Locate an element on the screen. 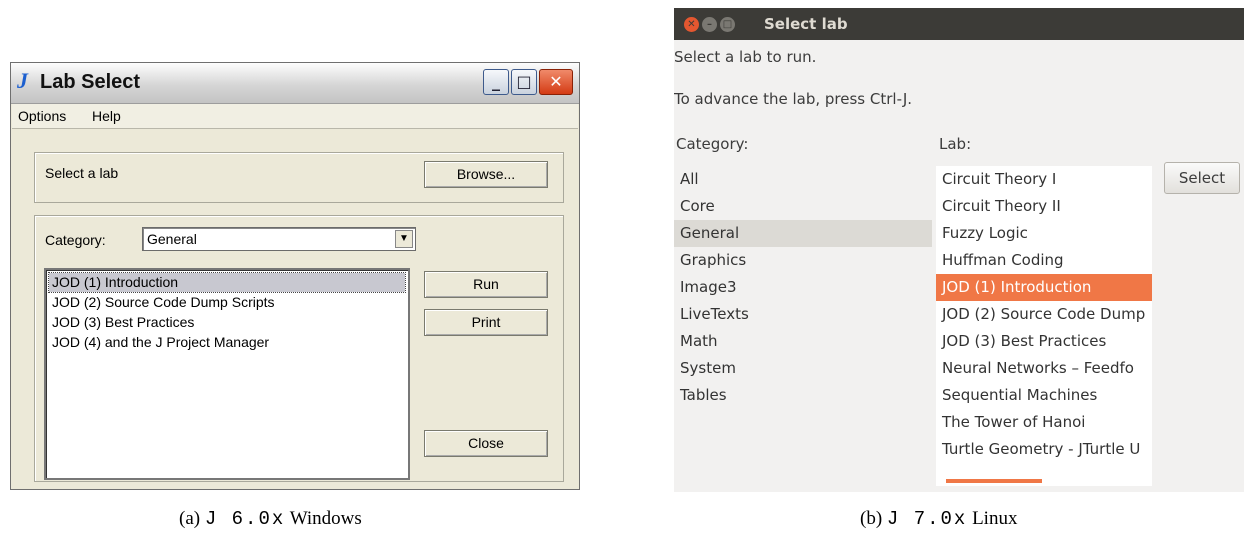  caption-a-suffix: Windows is located at coordinates (325, 518).